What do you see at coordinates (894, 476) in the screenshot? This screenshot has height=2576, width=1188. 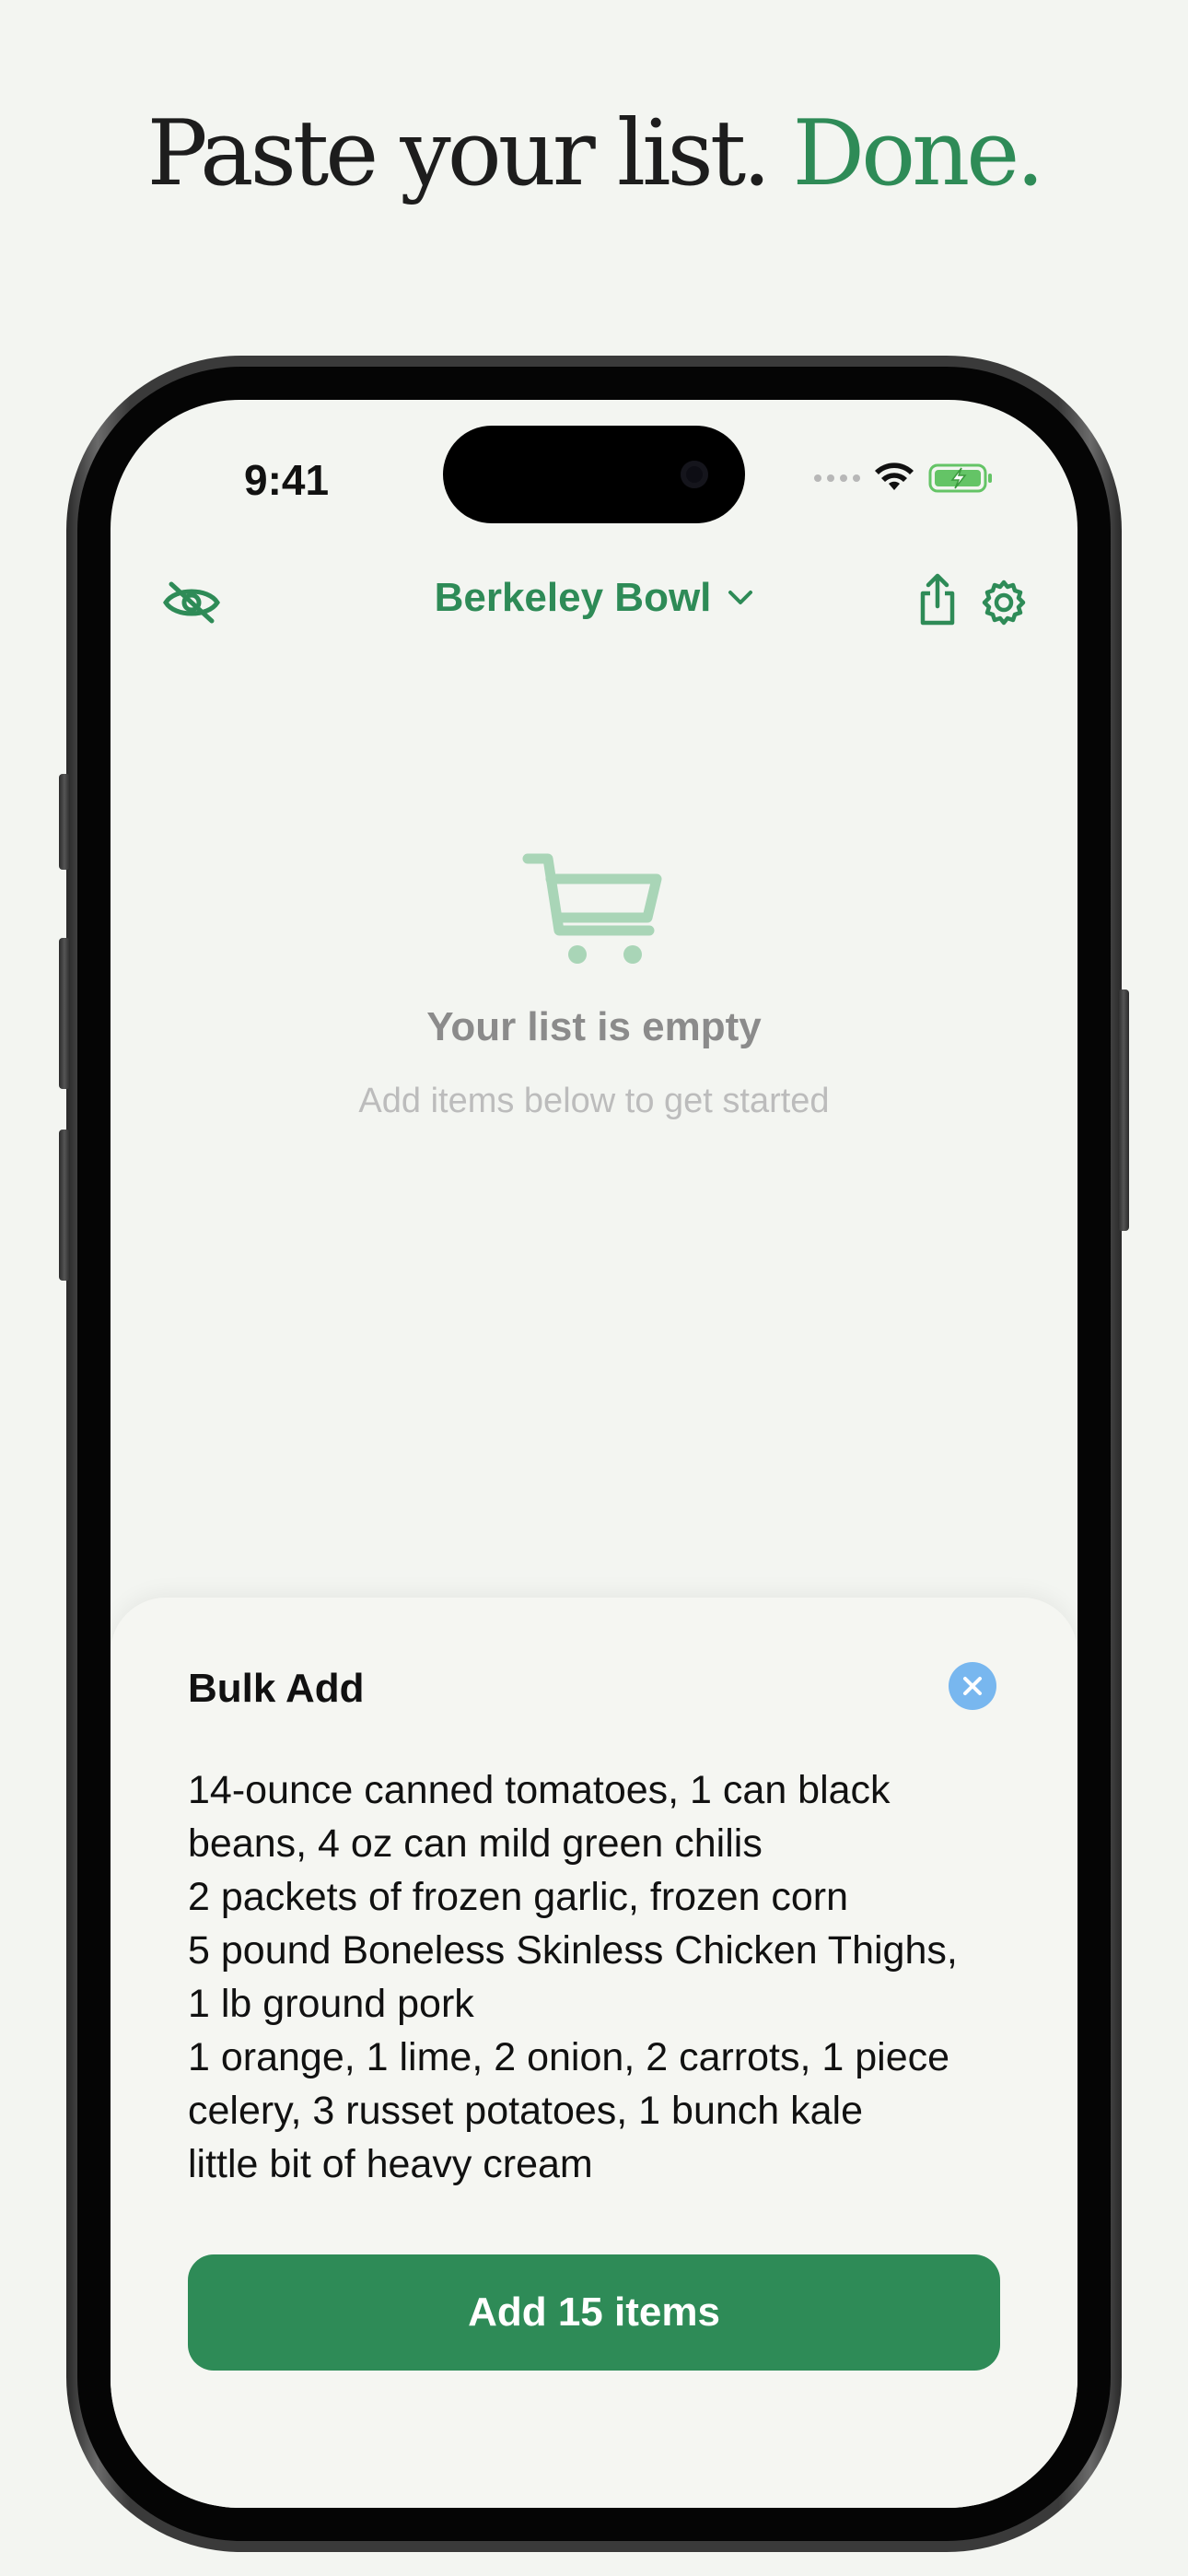 I see `wifi-icon` at bounding box center [894, 476].